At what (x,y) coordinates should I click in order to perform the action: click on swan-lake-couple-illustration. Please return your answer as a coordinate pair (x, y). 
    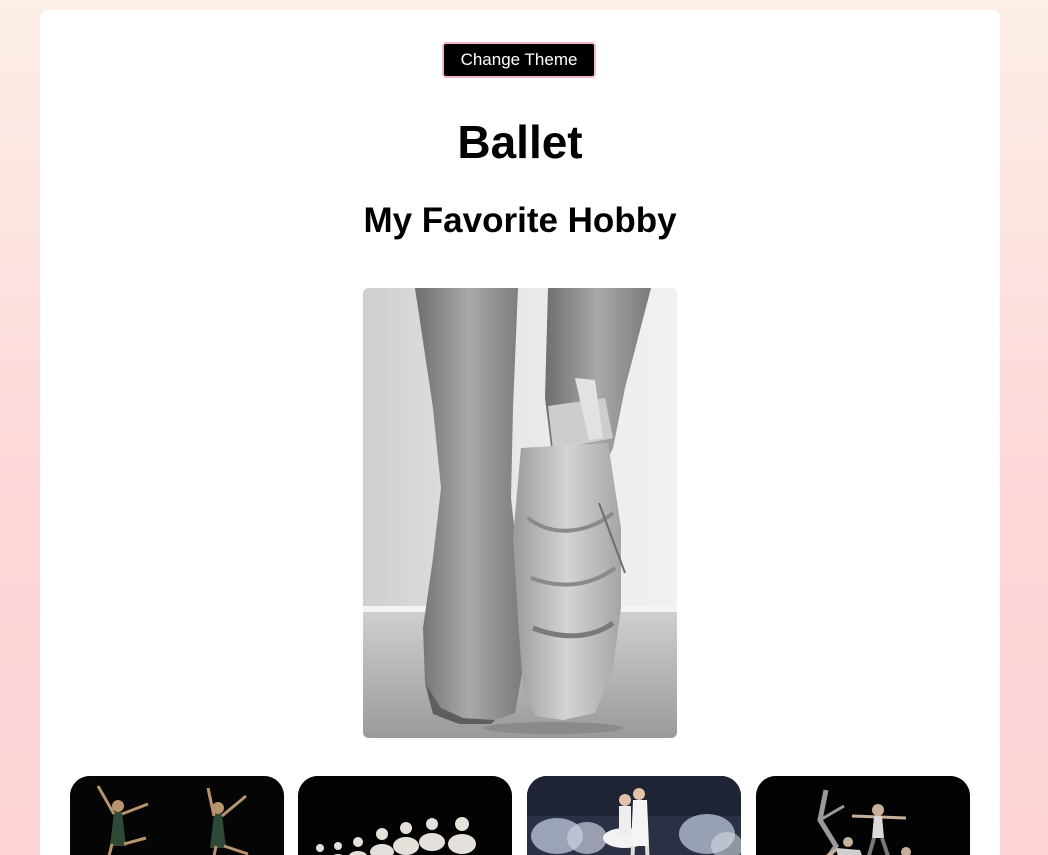
    Looking at the image, I should click on (634, 815).